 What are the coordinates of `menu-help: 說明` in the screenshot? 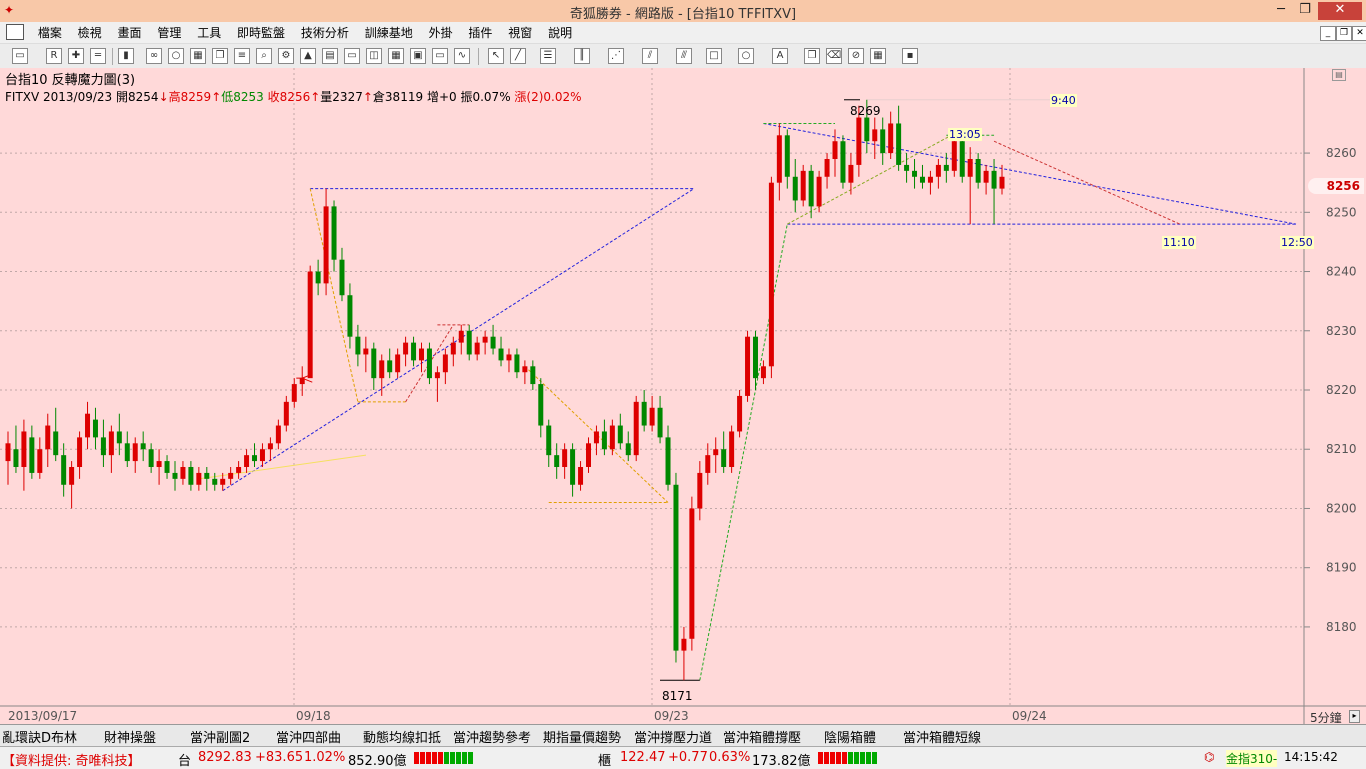 It's located at (560, 32).